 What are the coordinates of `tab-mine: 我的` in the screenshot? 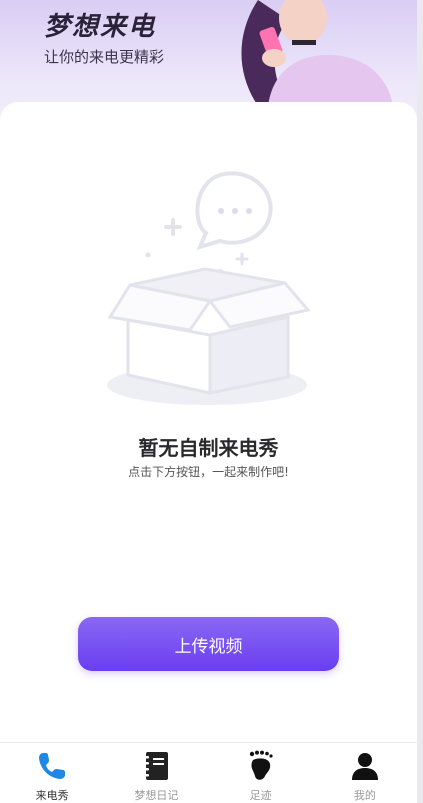 It's located at (365, 773).